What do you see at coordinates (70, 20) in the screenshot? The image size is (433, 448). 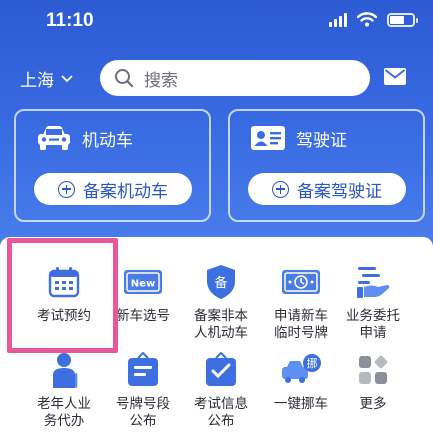 I see `status-time: 11:10` at bounding box center [70, 20].